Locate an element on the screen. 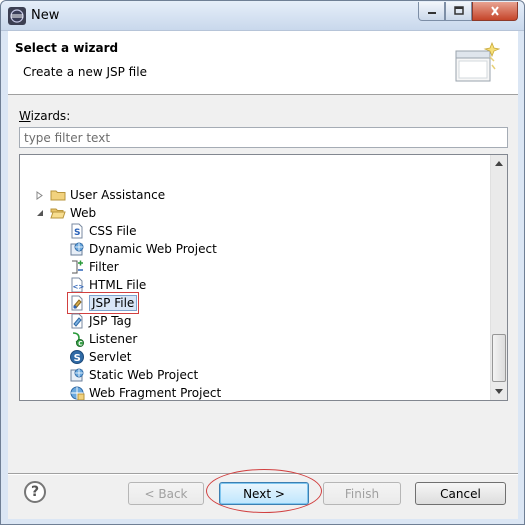 Image resolution: width=525 pixels, height=525 pixels. scroll-thumb is located at coordinates (499, 358).